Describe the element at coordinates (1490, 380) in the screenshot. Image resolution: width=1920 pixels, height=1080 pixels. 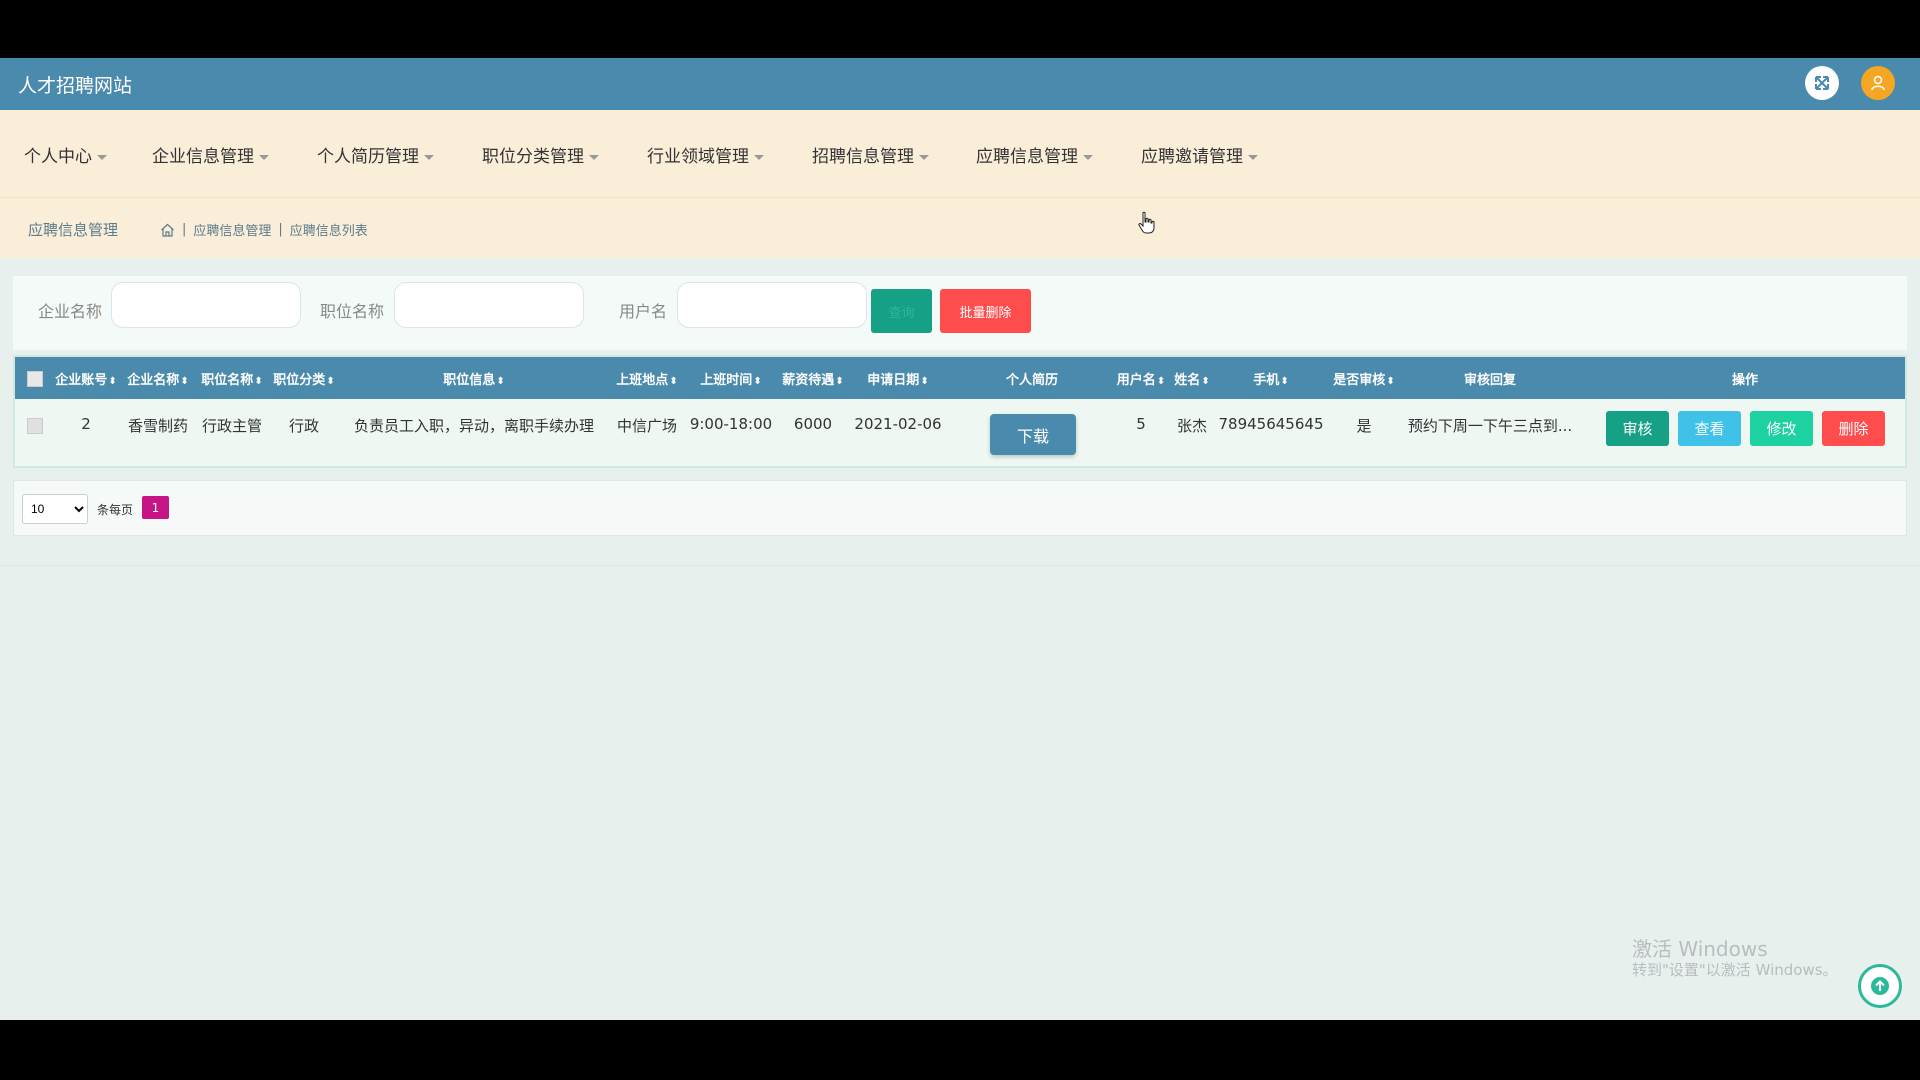
I see `column-header: 审核回复` at that location.